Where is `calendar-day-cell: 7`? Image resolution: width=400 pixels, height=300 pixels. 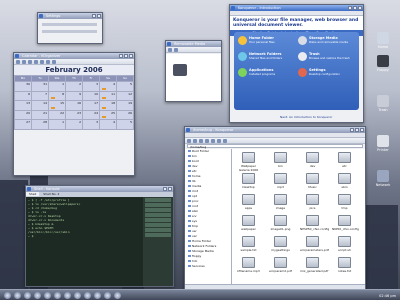
calendar-day-cell: 7 is located at coordinates (40, 95).